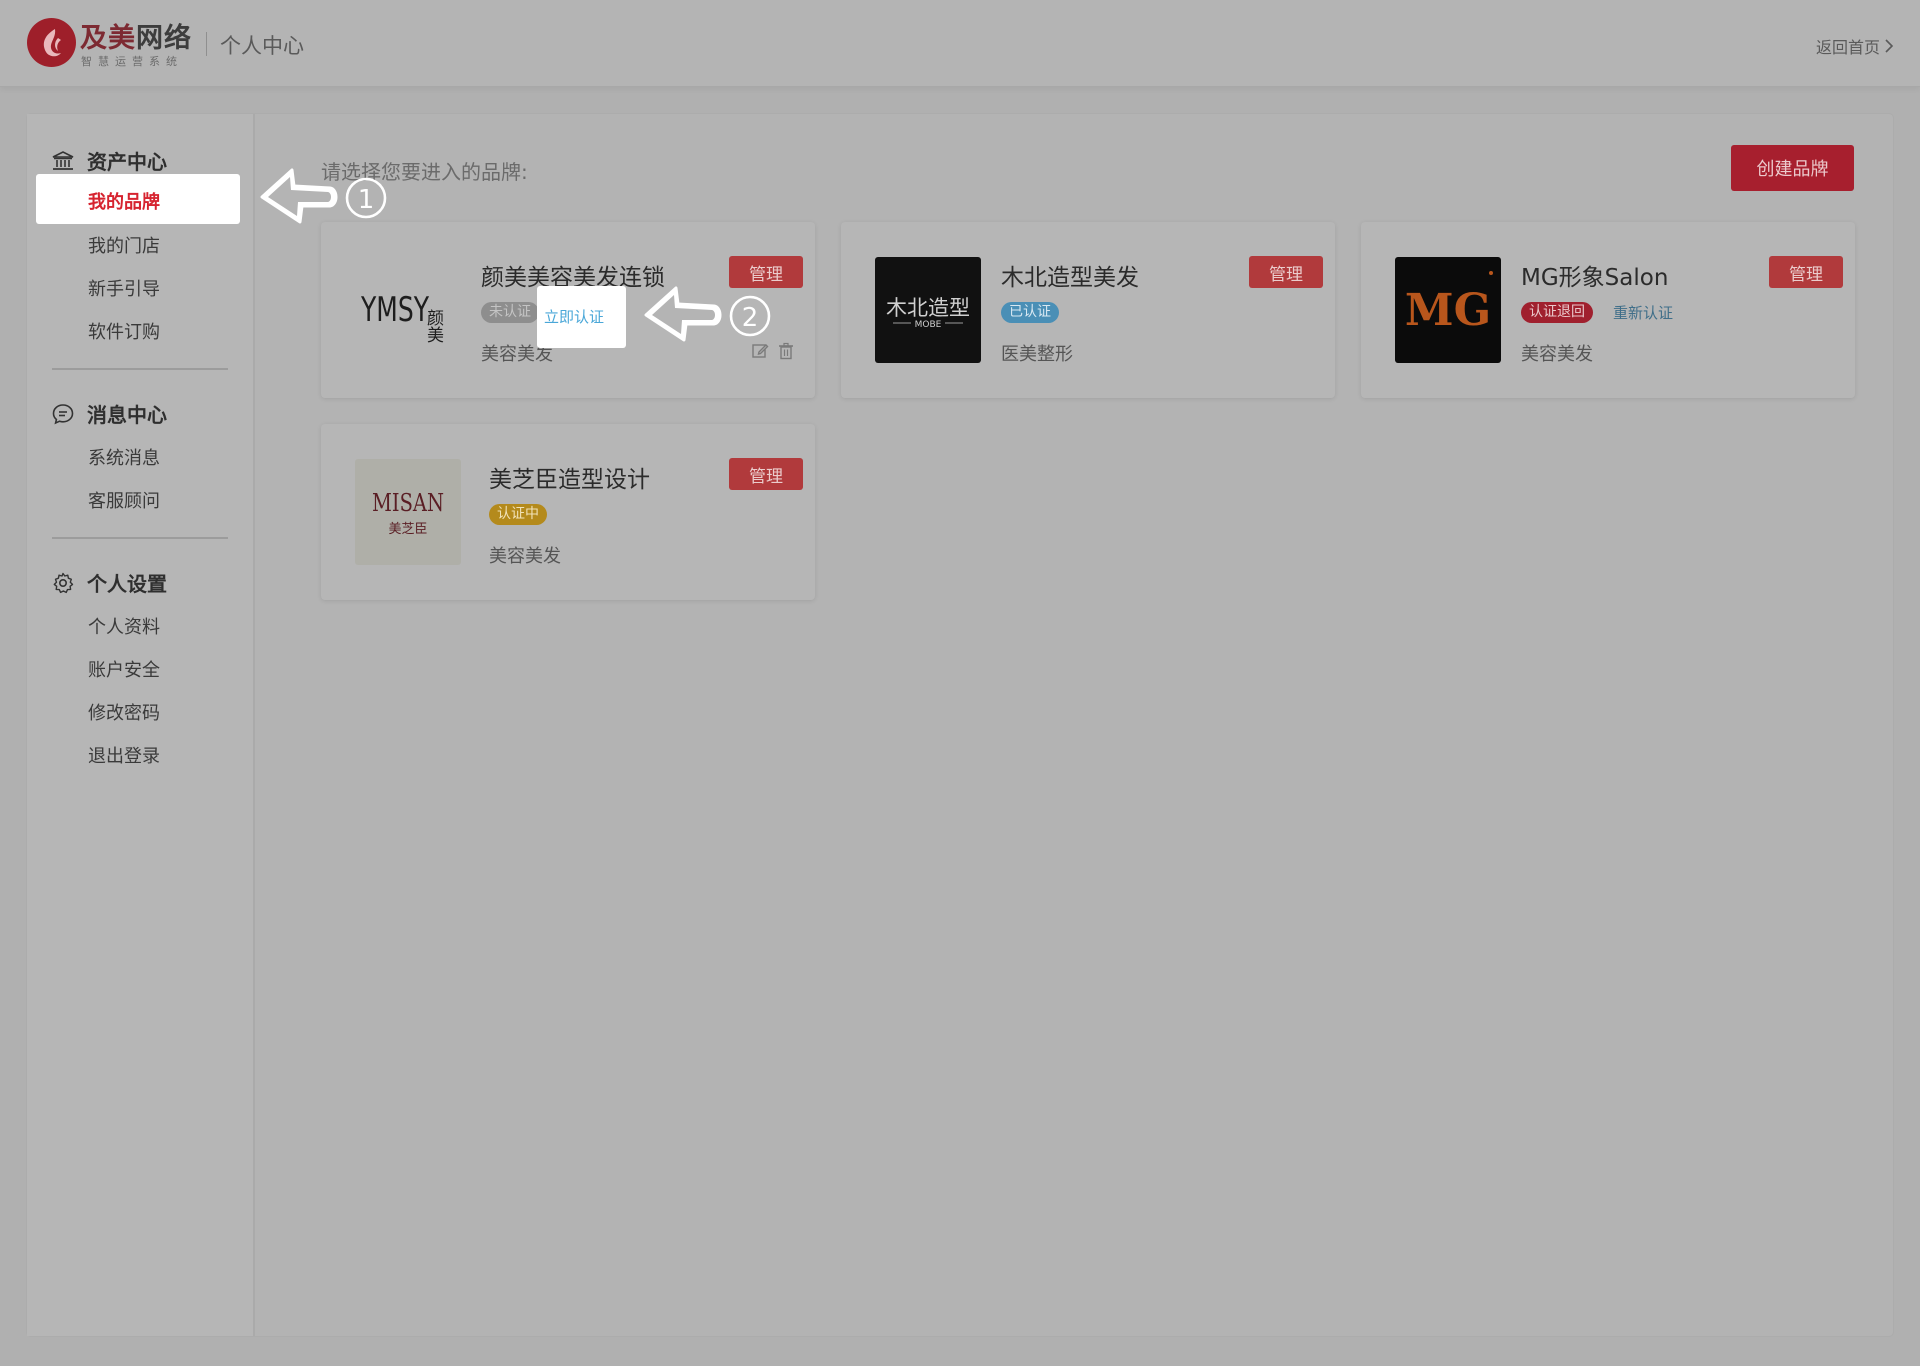 The height and width of the screenshot is (1366, 1920). Describe the element at coordinates (63, 160) in the screenshot. I see `bank-icon` at that location.